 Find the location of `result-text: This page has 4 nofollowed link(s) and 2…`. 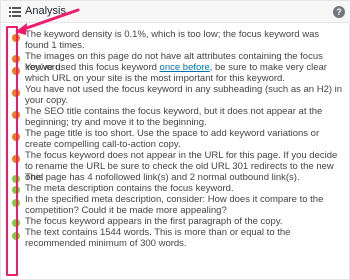

result-text: This page has 4 nofollowed link(s) and 2… is located at coordinates (162, 177).